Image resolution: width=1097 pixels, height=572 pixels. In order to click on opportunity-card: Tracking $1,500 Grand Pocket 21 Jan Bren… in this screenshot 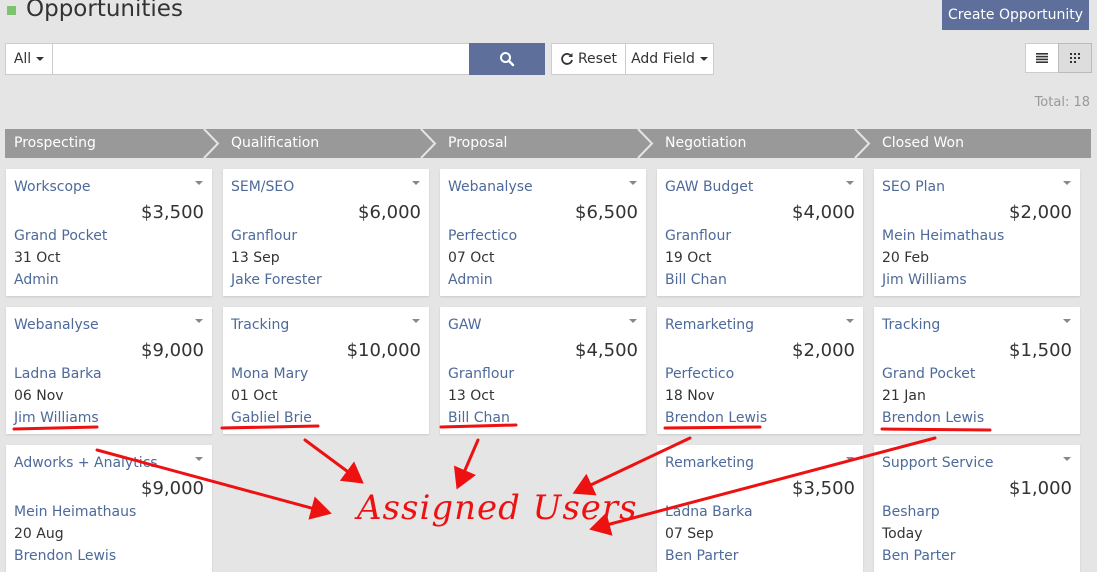, I will do `click(977, 370)`.